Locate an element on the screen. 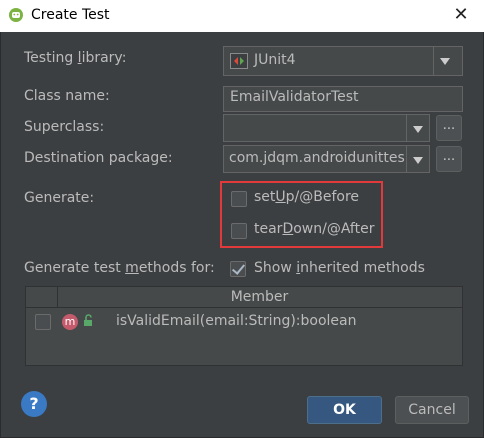 This screenshot has width=484, height=438. android-icon is located at coordinates (16, 15).